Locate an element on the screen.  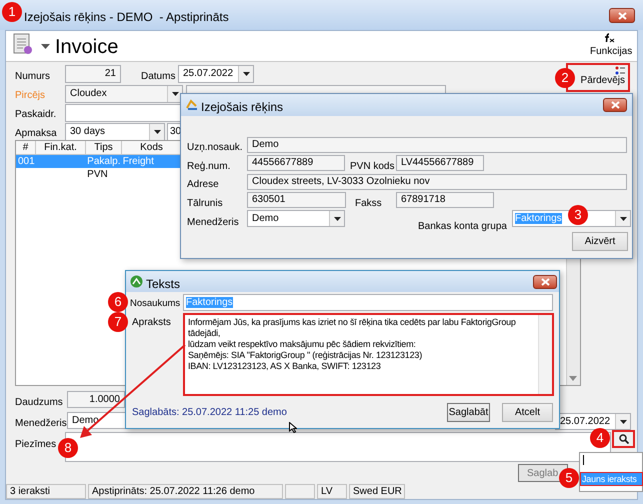
field-label: Apraksts is located at coordinates (151, 323).